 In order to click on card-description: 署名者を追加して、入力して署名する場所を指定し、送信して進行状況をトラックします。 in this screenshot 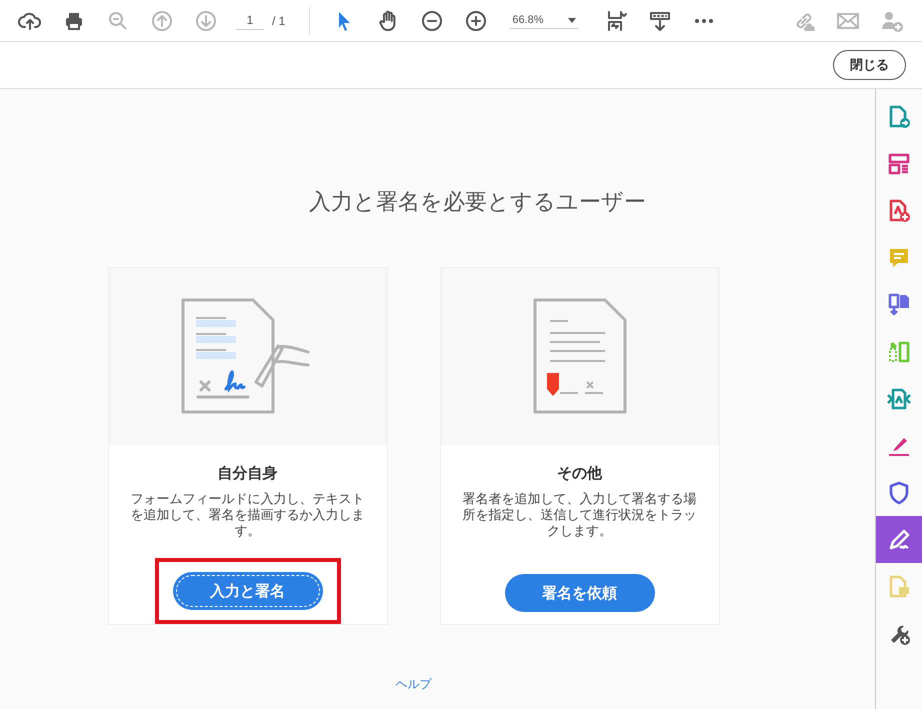, I will do `click(580, 515)`.